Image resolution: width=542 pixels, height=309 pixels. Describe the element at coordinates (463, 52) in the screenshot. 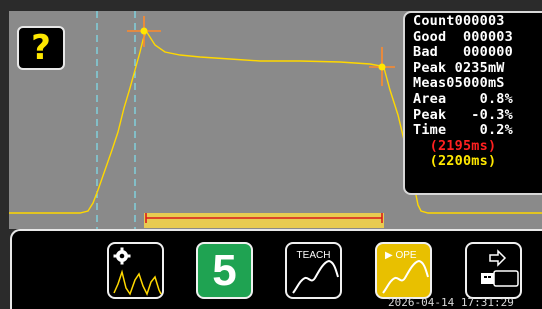

I see `stat-row: Bad 000000` at that location.